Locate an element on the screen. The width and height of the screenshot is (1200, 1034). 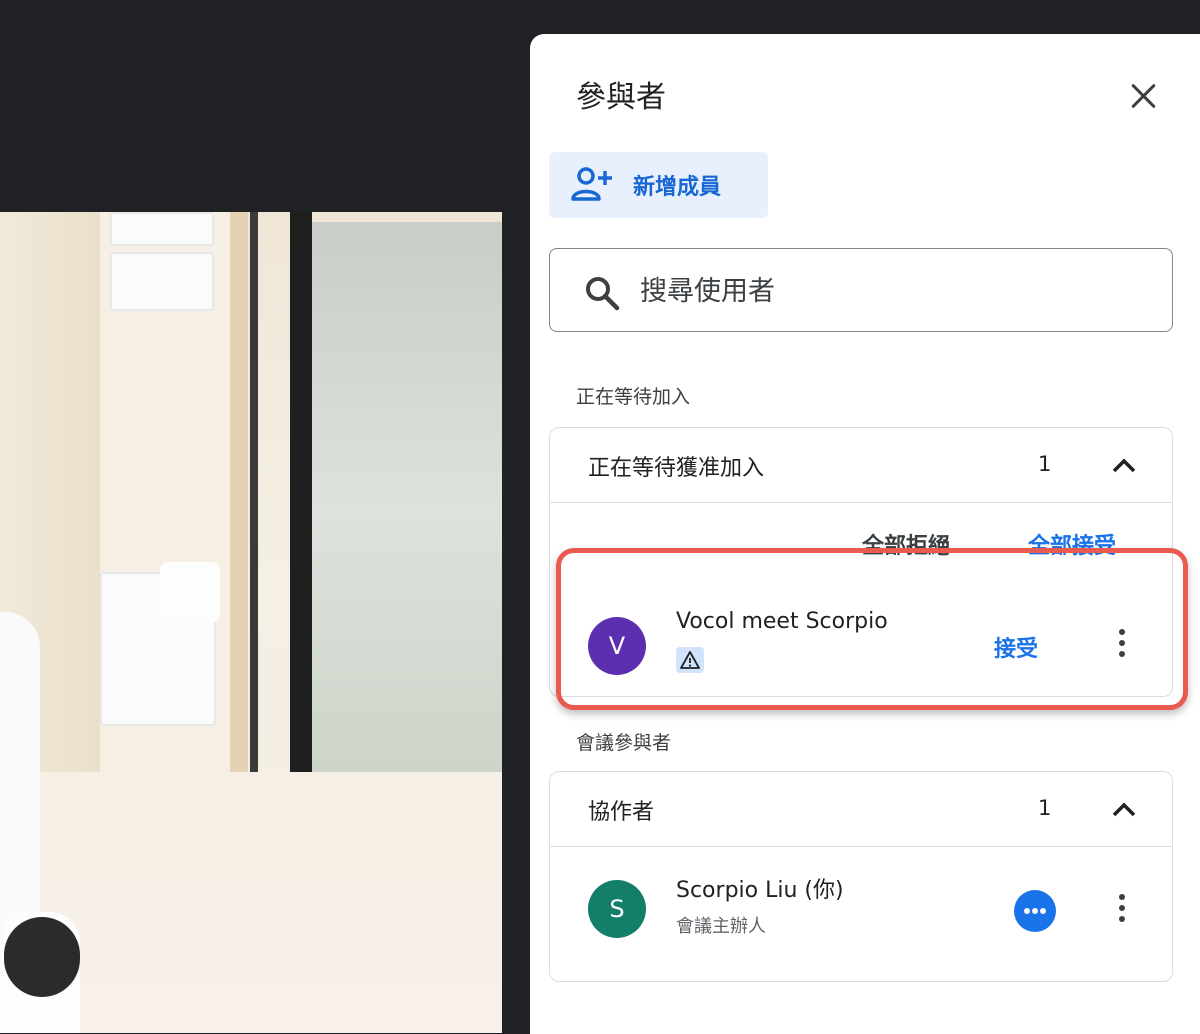
add-member-button: 新增成員 is located at coordinates (658, 185).